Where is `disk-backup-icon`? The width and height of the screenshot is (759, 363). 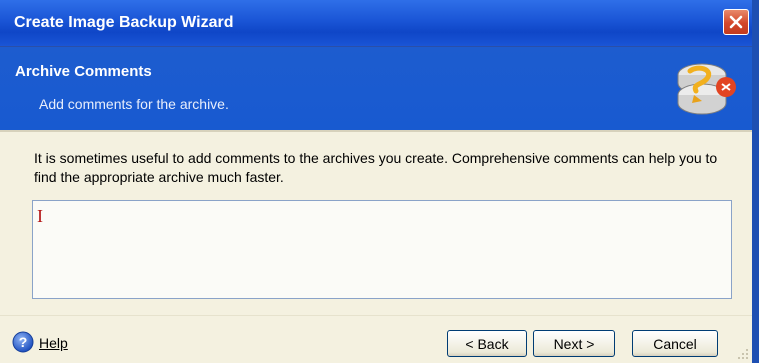 disk-backup-icon is located at coordinates (706, 89).